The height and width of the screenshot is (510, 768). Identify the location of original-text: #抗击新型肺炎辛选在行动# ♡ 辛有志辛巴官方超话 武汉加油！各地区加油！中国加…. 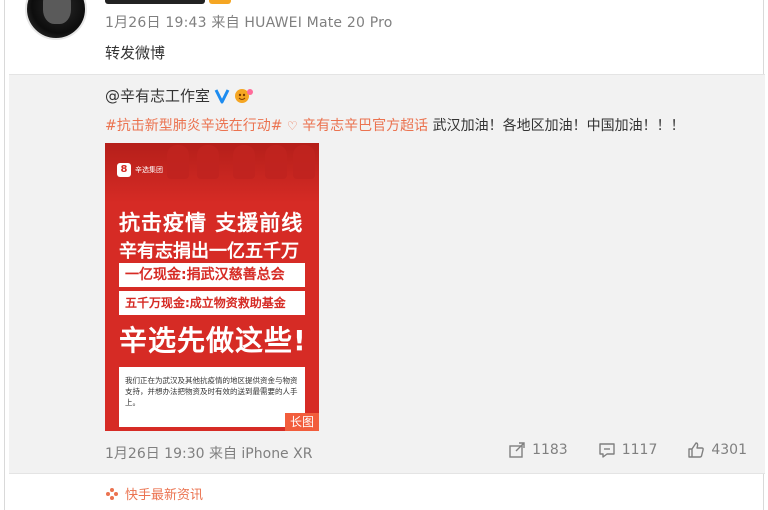
(395, 125).